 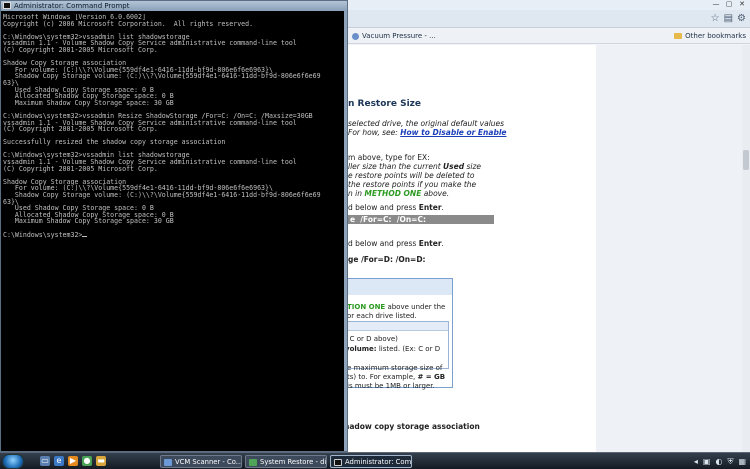 What do you see at coordinates (715, 36) in the screenshot?
I see `other-bookmarks-label: Other bookmarks` at bounding box center [715, 36].